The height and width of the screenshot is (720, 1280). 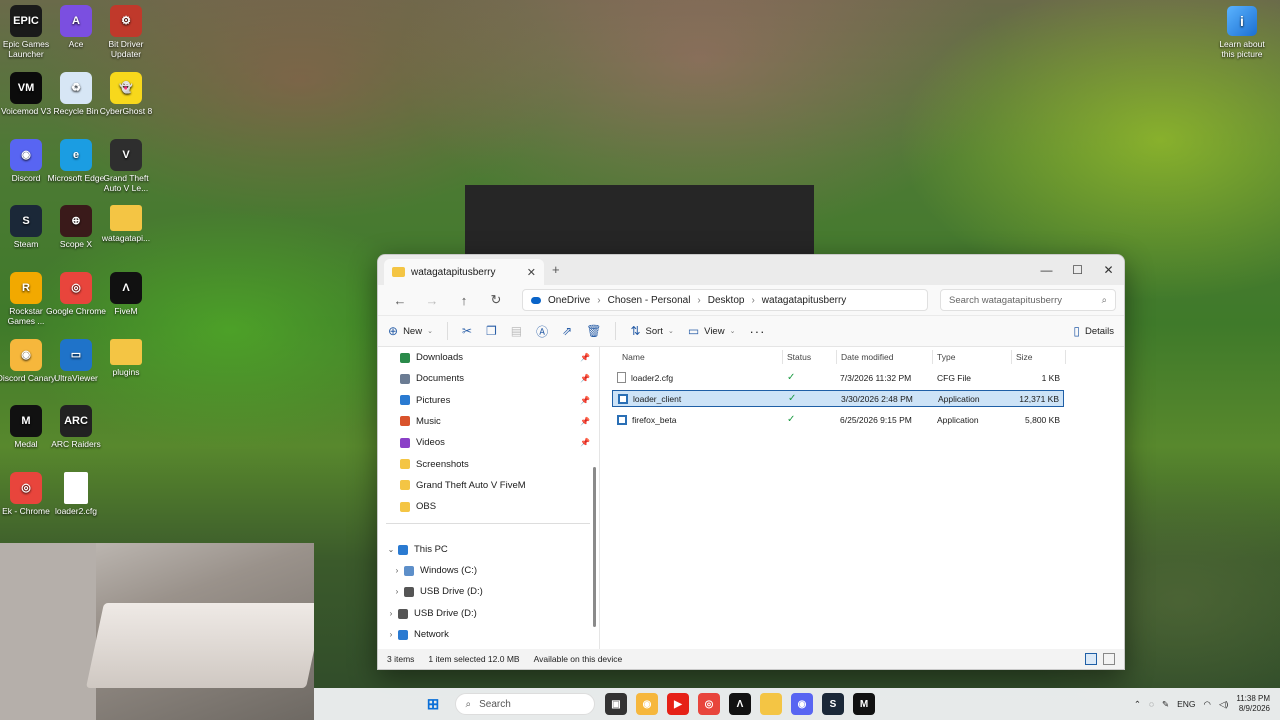 I want to click on network-icon: ◌, so click(x=1151, y=704).